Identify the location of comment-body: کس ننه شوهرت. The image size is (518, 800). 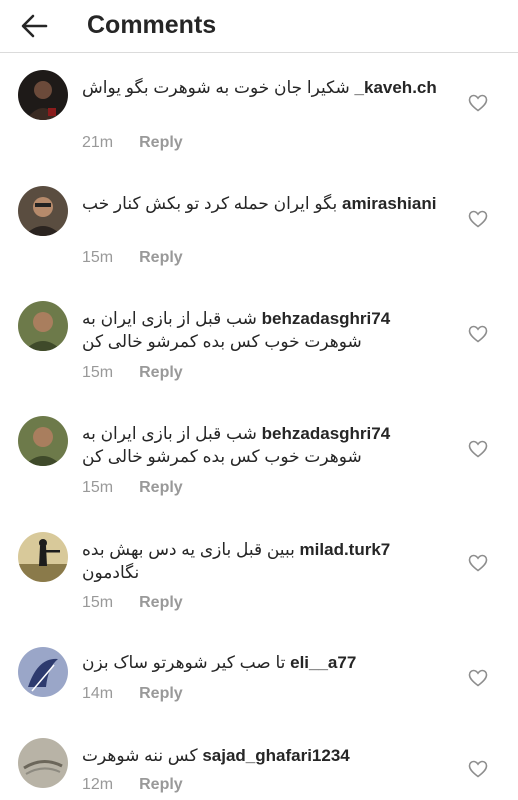
(140, 755).